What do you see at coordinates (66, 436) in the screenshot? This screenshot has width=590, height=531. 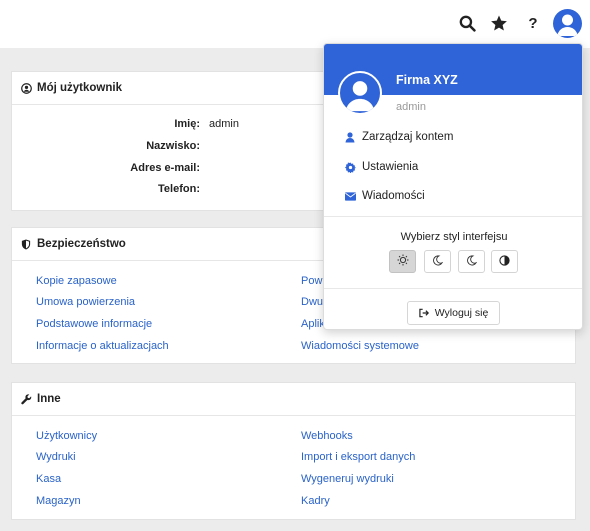 I see `link-users: Użytkownicy` at bounding box center [66, 436].